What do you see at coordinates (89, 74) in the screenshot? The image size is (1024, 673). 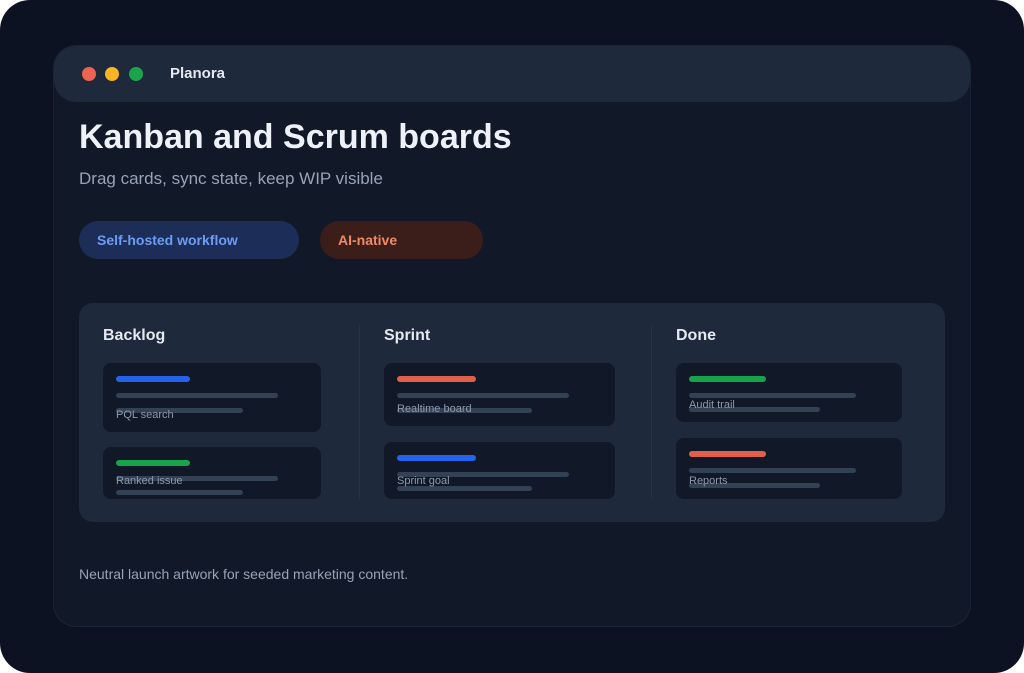 I see `close-window-button` at bounding box center [89, 74].